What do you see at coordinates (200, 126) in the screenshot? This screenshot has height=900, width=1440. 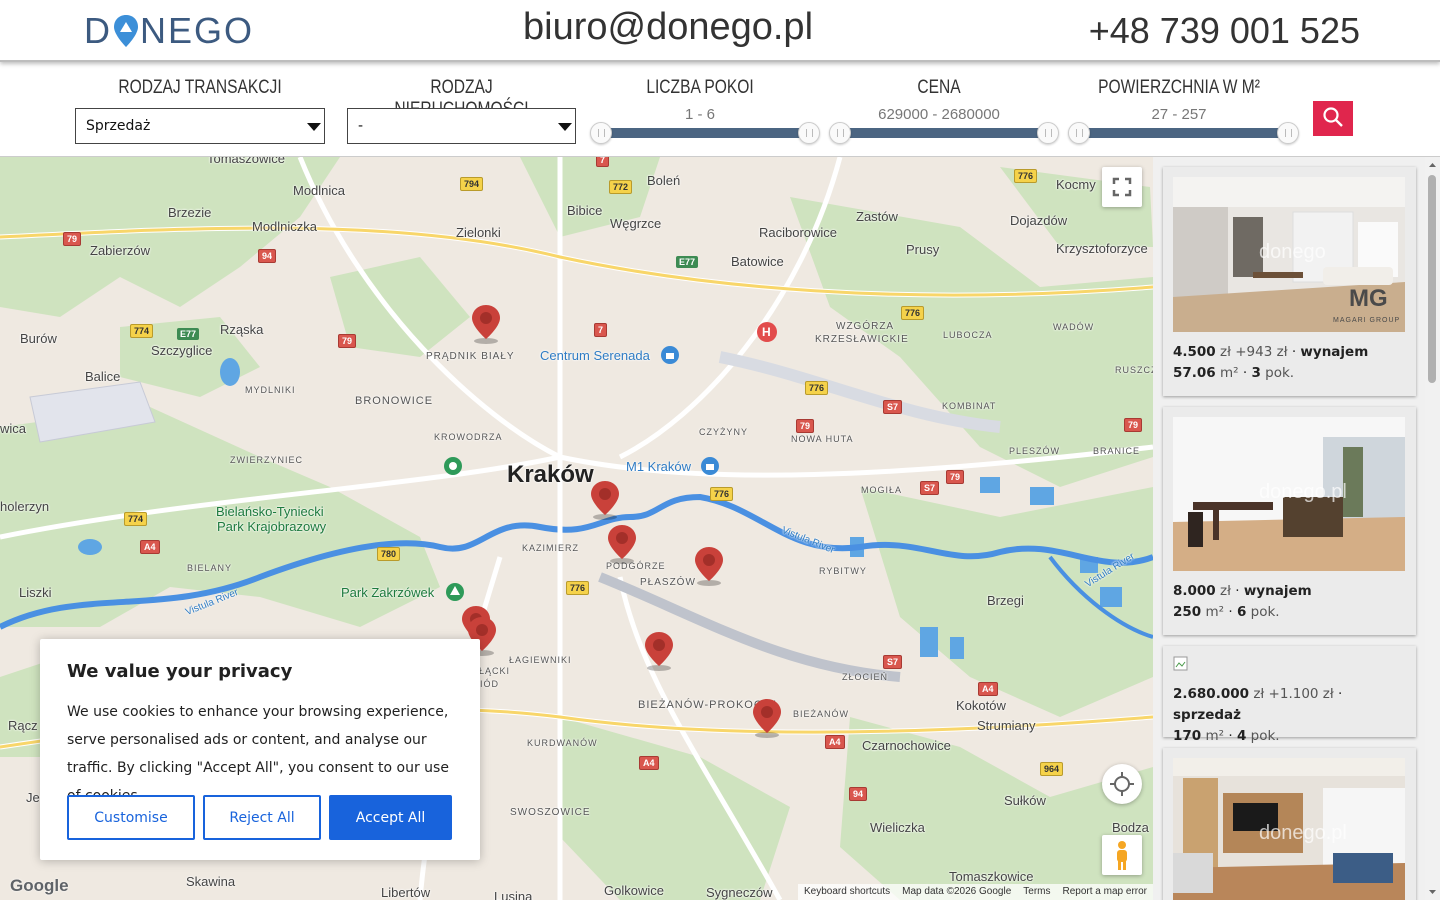 I see `transaction-type-select: Sprzedaż` at bounding box center [200, 126].